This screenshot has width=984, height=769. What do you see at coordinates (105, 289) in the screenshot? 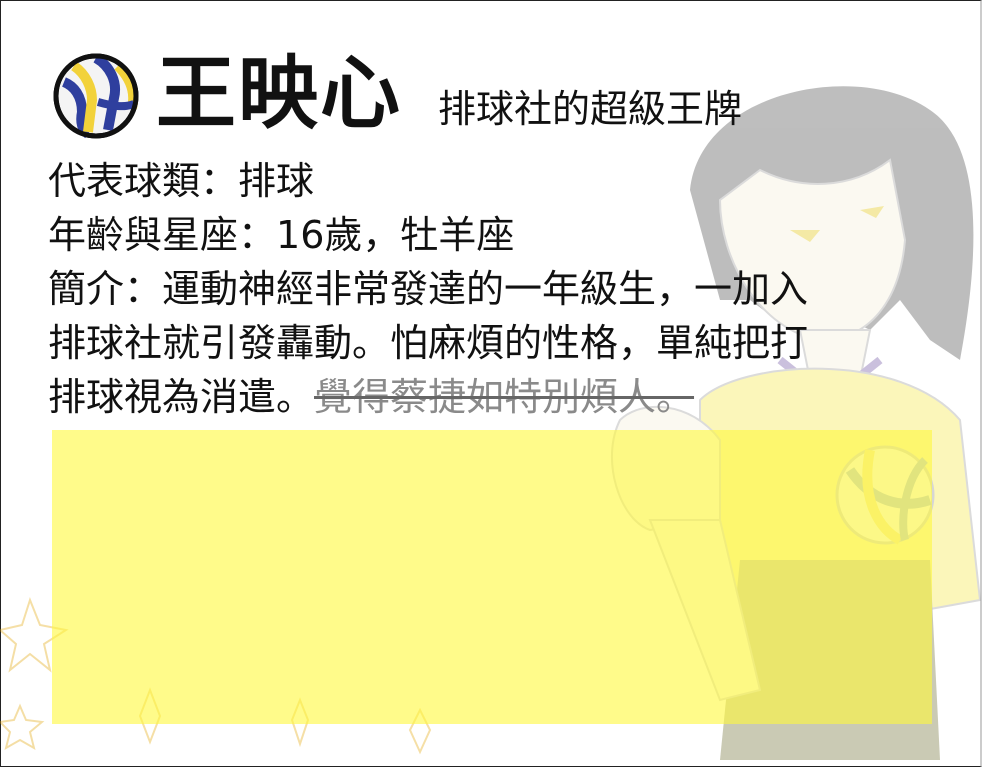
I see `intro-label: 簡介：` at bounding box center [105, 289].